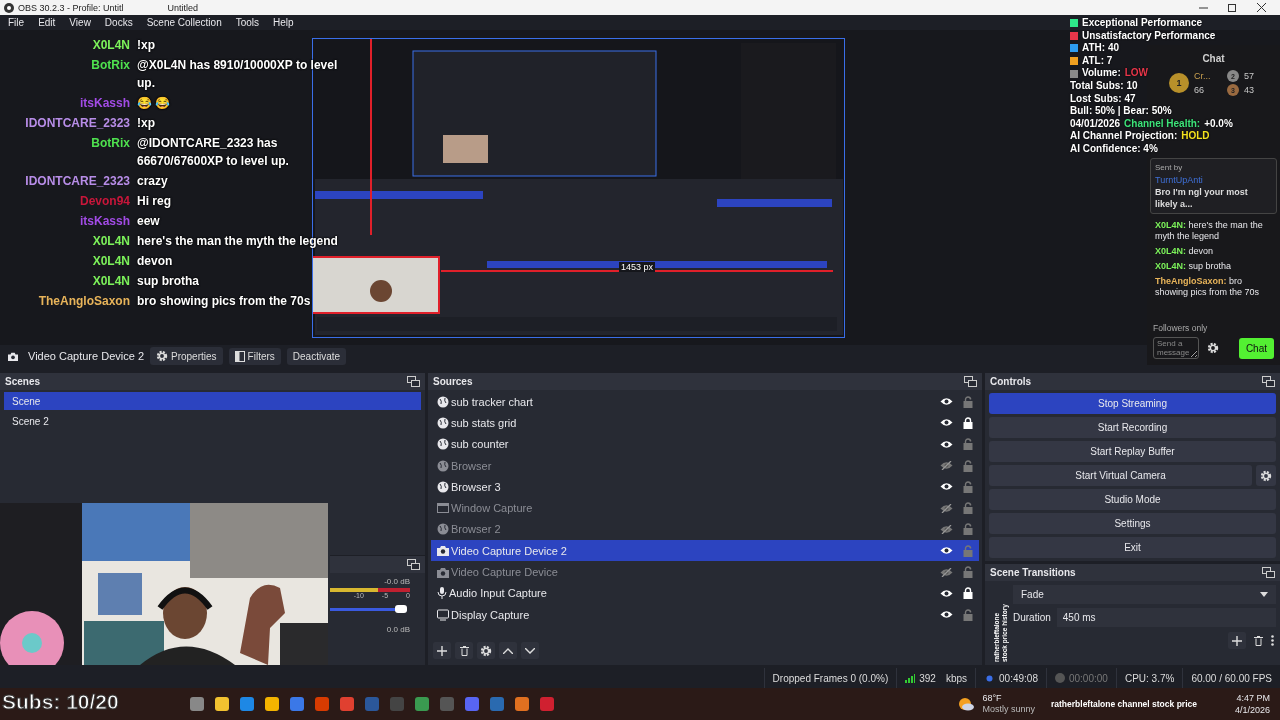 This screenshot has height=720, width=1280. What do you see at coordinates (1103, 99) in the screenshot?
I see `stat-text: Lost Subs: 47` at bounding box center [1103, 99].